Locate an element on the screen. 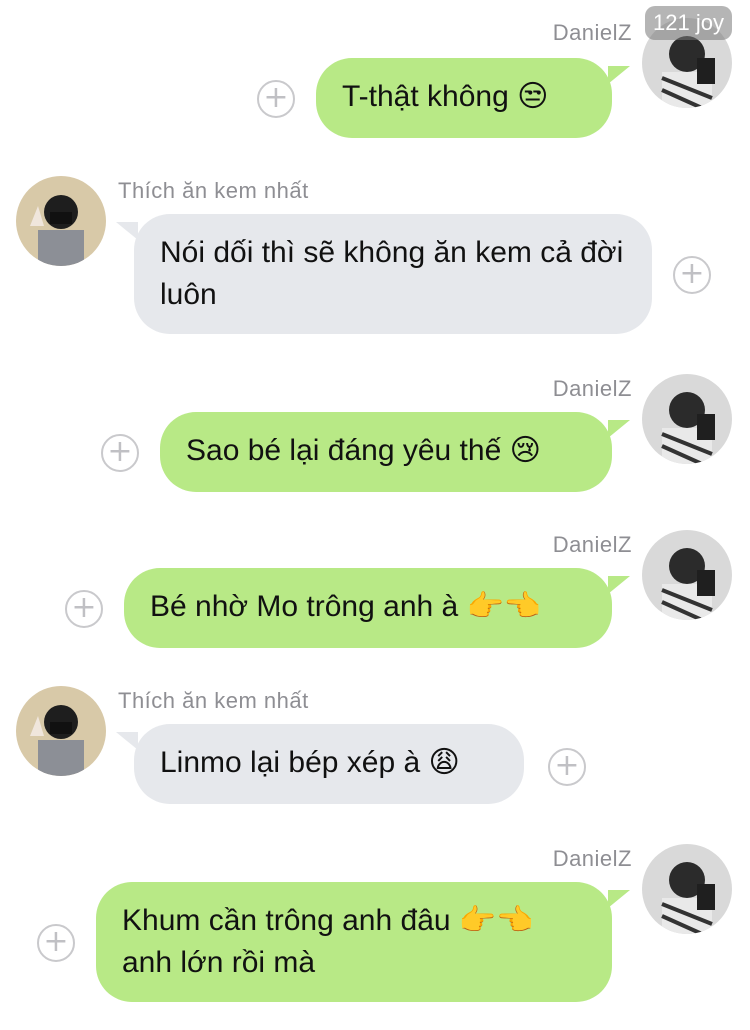  message-bubble: Bé nhờ Mo trông anh à 👉👈 is located at coordinates (368, 608).